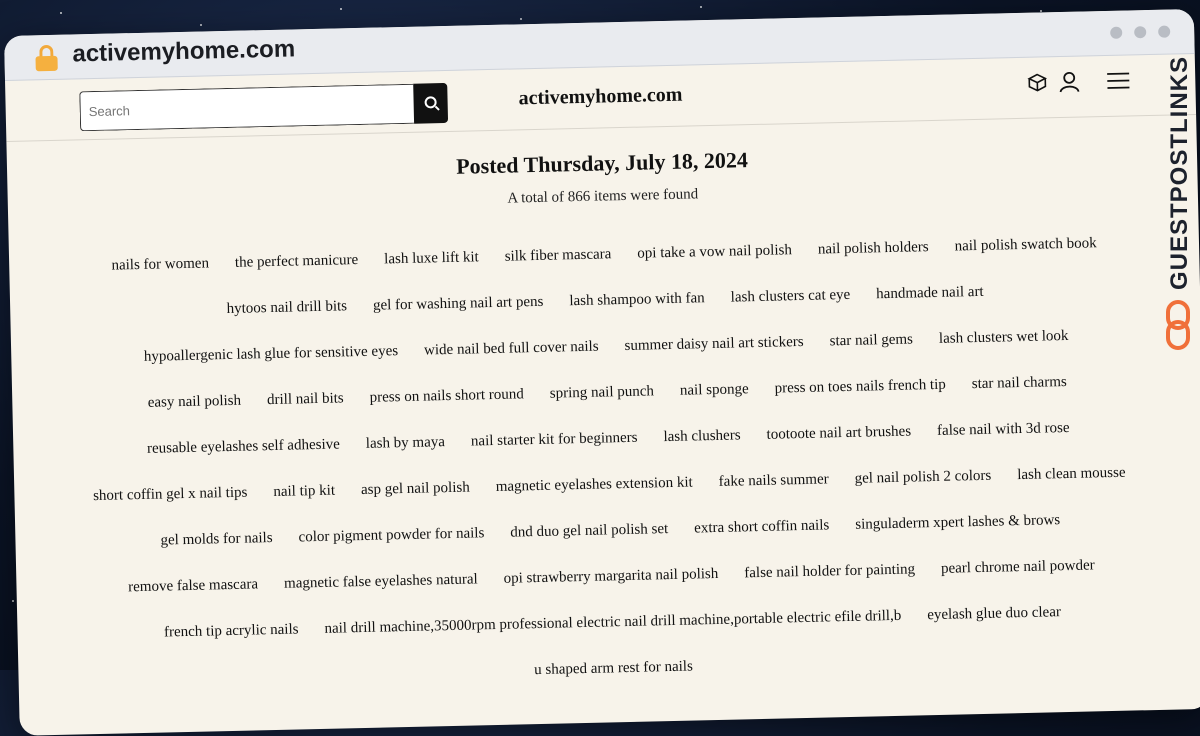 This screenshot has height=736, width=1200. What do you see at coordinates (702, 436) in the screenshot?
I see `tag-link: lash clushers` at bounding box center [702, 436].